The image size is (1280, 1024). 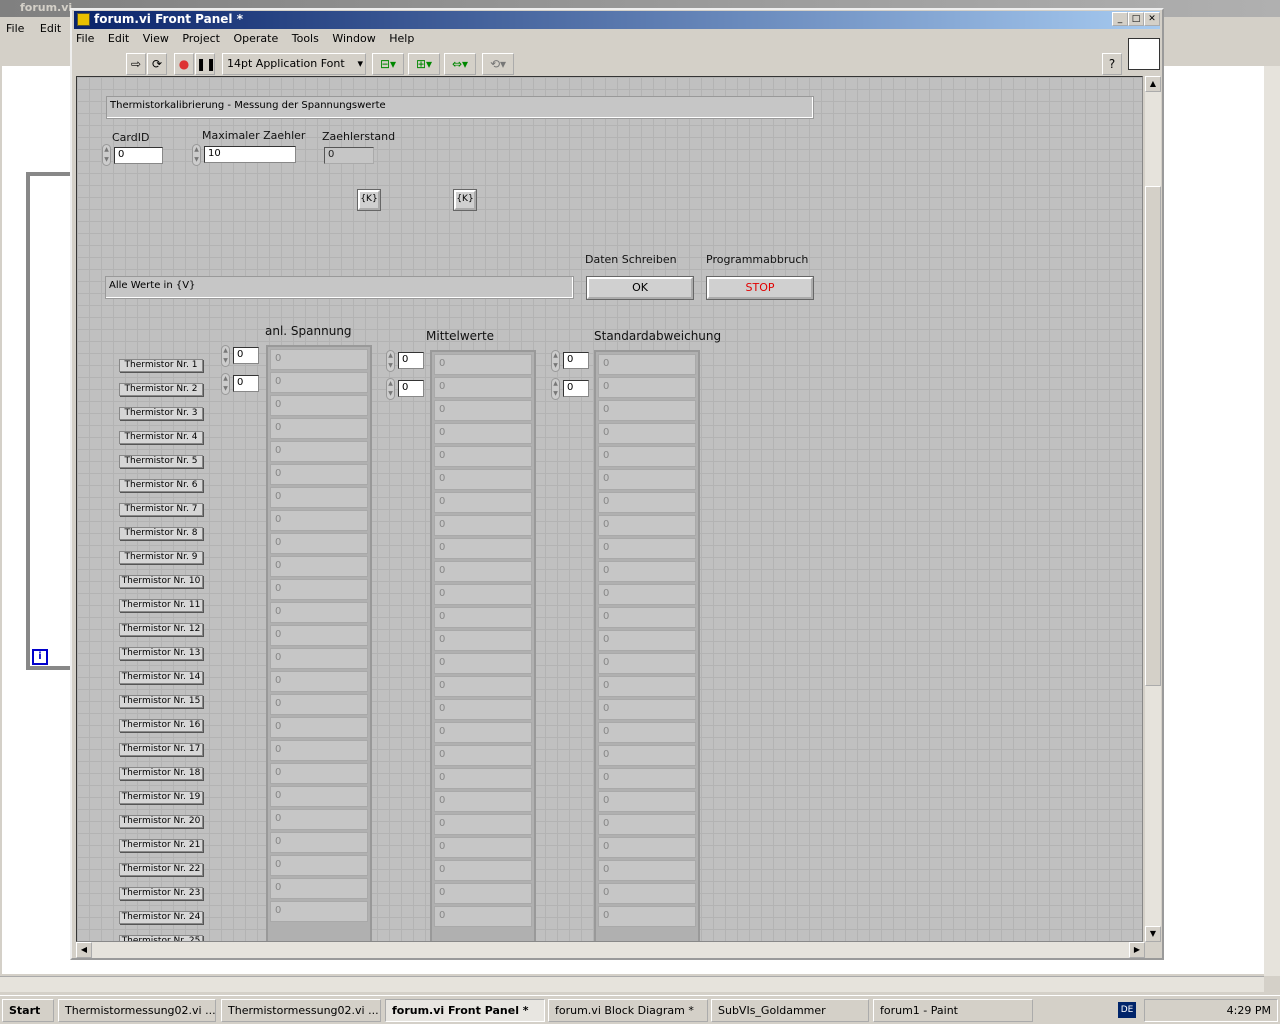 What do you see at coordinates (161, 557) in the screenshot?
I see `thermistor-label: Thermistor Nr. 9` at bounding box center [161, 557].